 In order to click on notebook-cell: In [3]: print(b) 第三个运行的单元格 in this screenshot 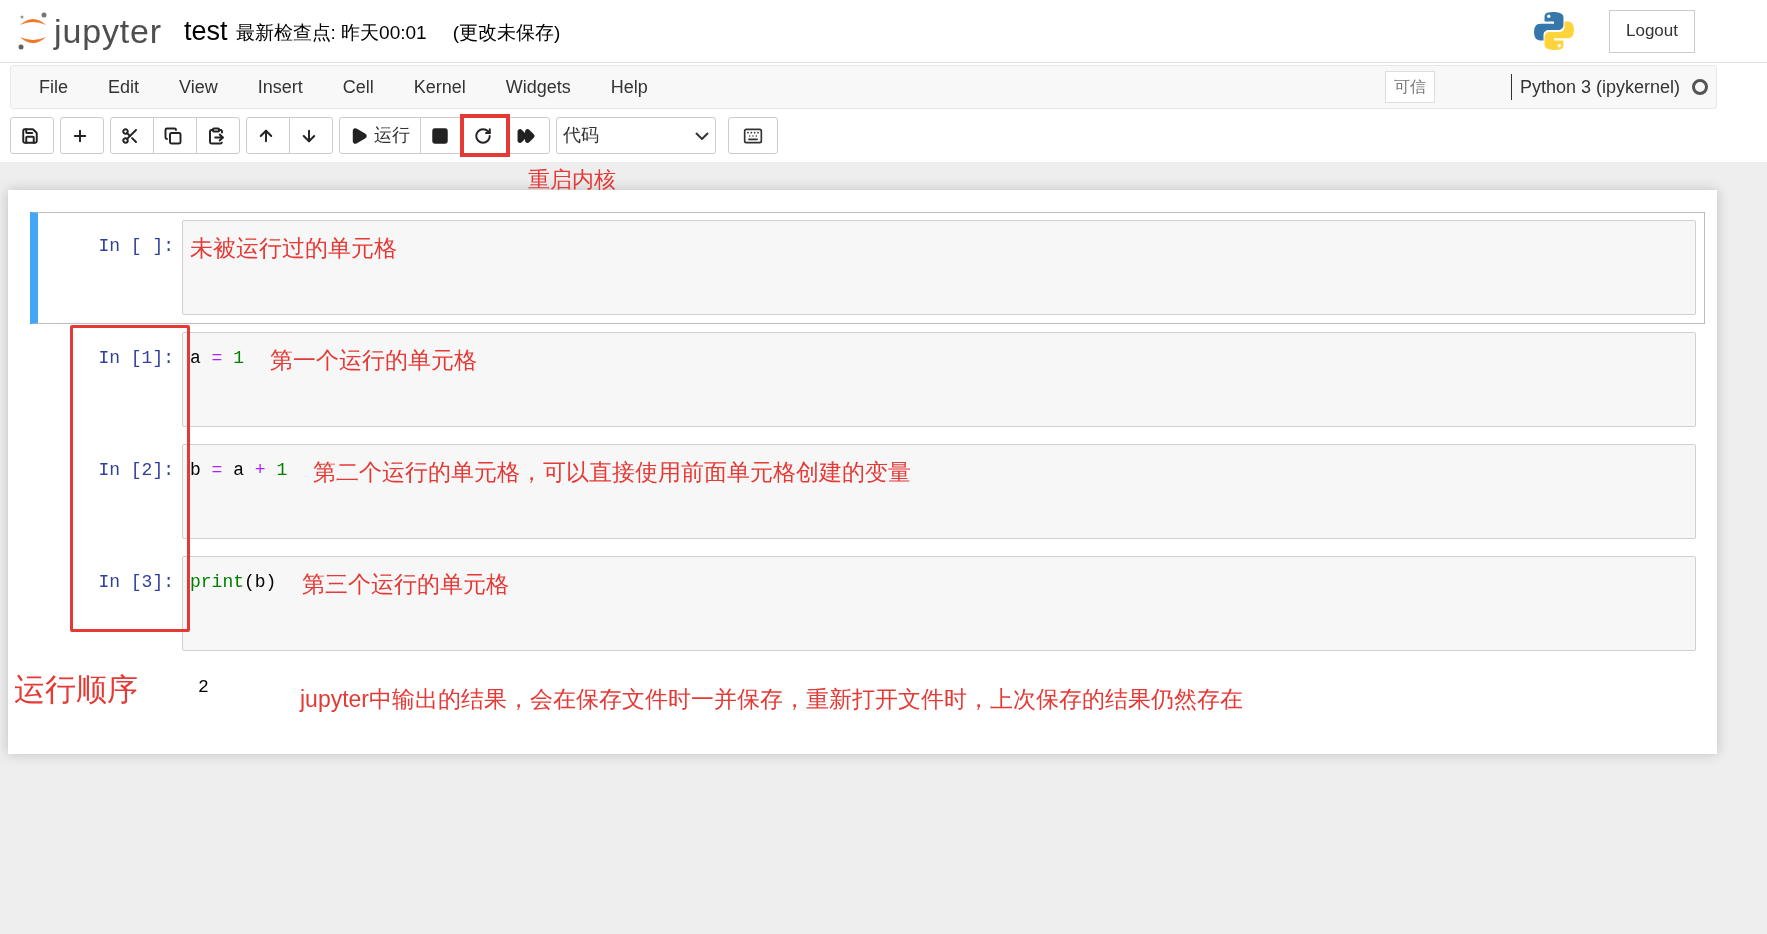, I will do `click(867, 604)`.